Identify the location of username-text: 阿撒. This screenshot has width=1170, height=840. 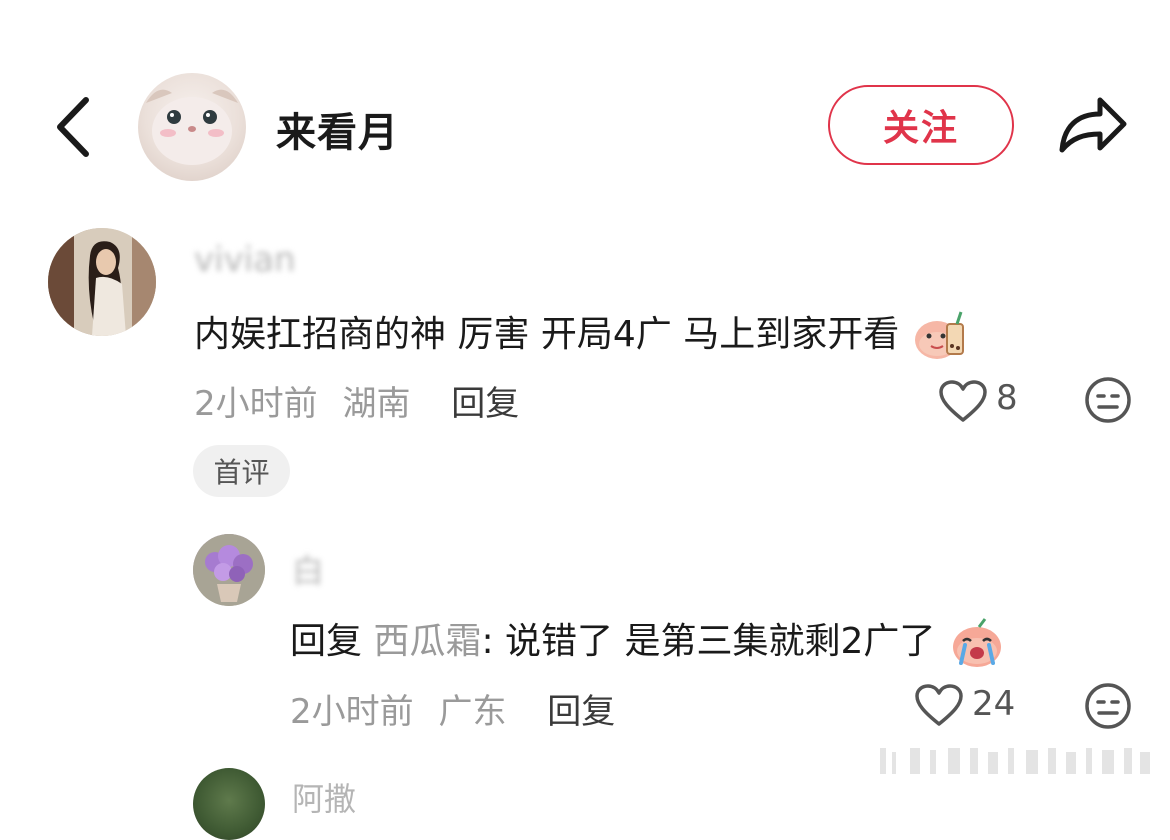
(324, 799).